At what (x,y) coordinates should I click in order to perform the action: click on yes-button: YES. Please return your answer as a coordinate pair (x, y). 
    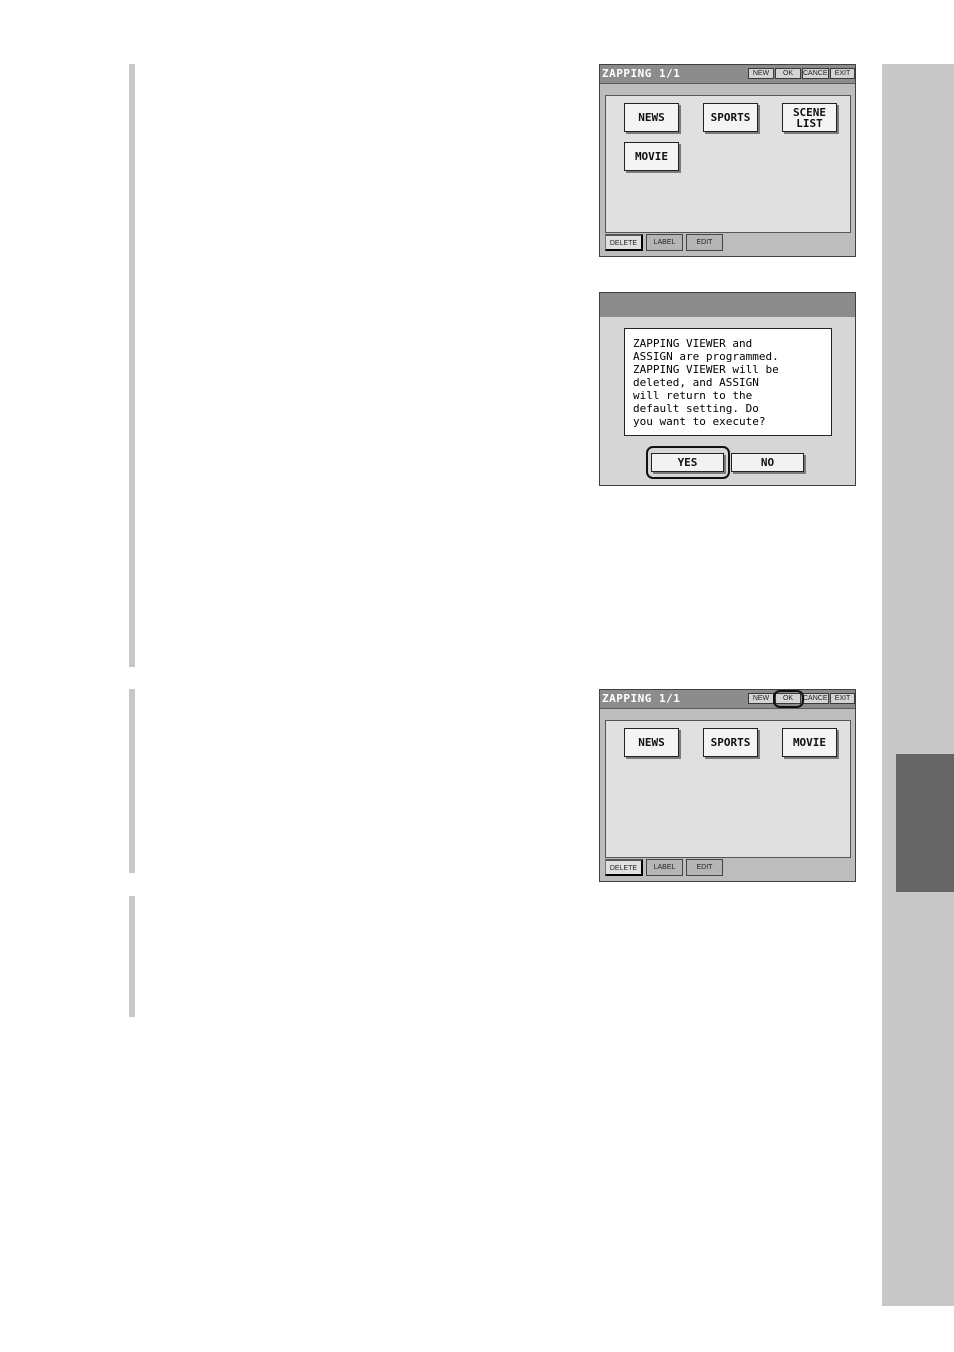
    Looking at the image, I should click on (687, 462).